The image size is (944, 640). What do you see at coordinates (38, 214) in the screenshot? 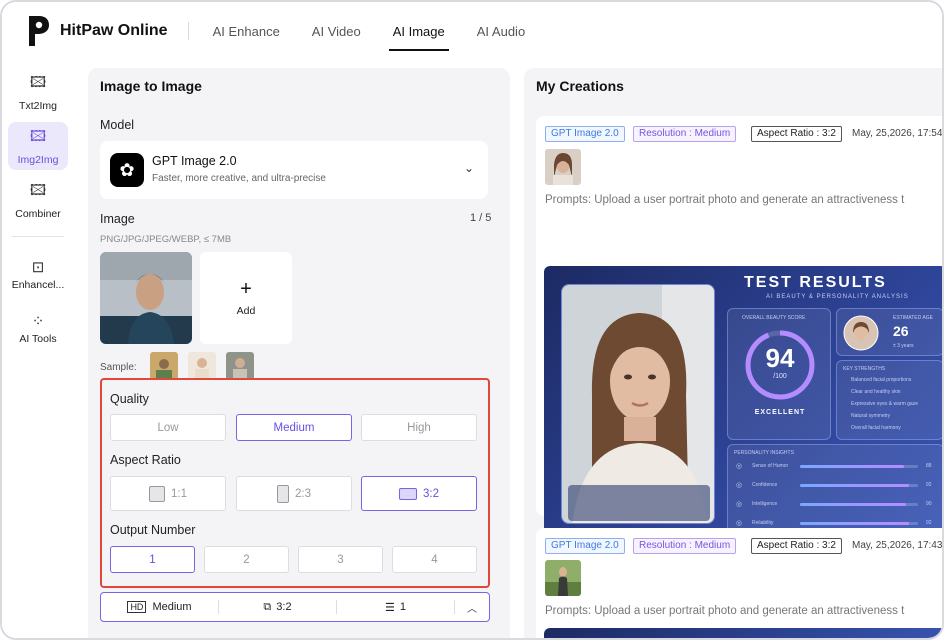
I see `sidebar-item-label: Combiner` at bounding box center [38, 214].